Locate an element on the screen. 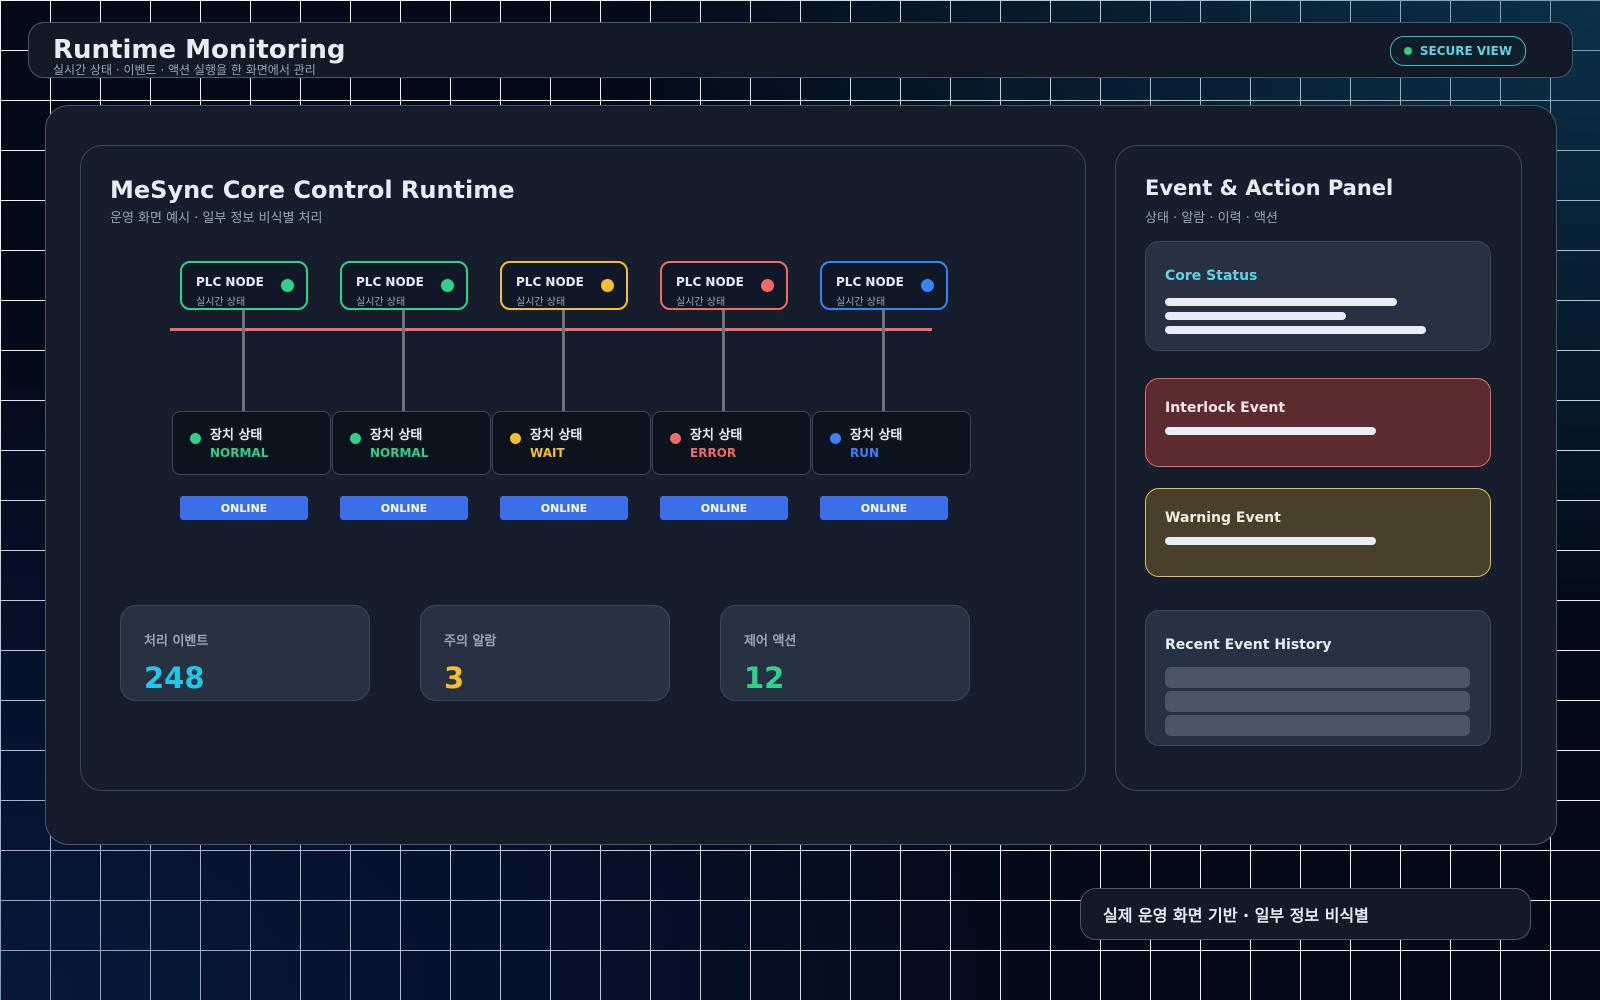 This screenshot has width=1600, height=1000. metric-card-alarms: 주의 알람 3 is located at coordinates (545, 653).